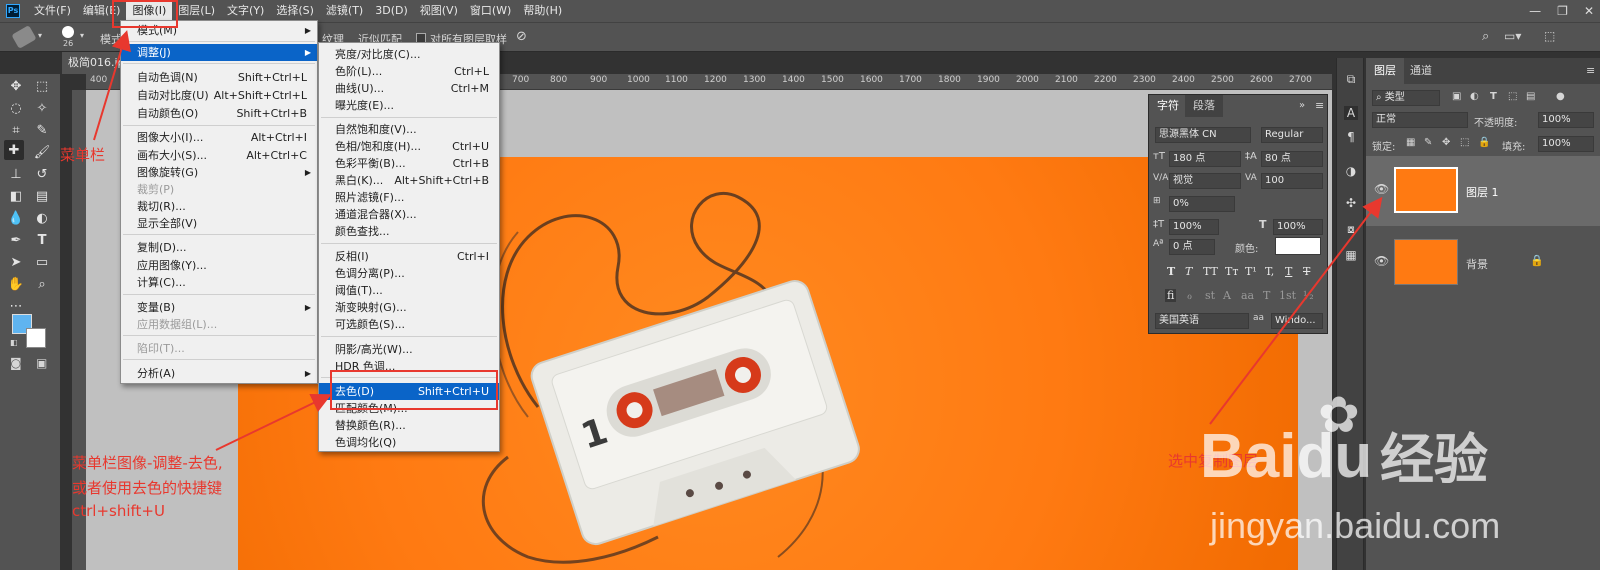  What do you see at coordinates (273, 422) in the screenshot?
I see `arrow-to-desaturate` at bounding box center [273, 422].